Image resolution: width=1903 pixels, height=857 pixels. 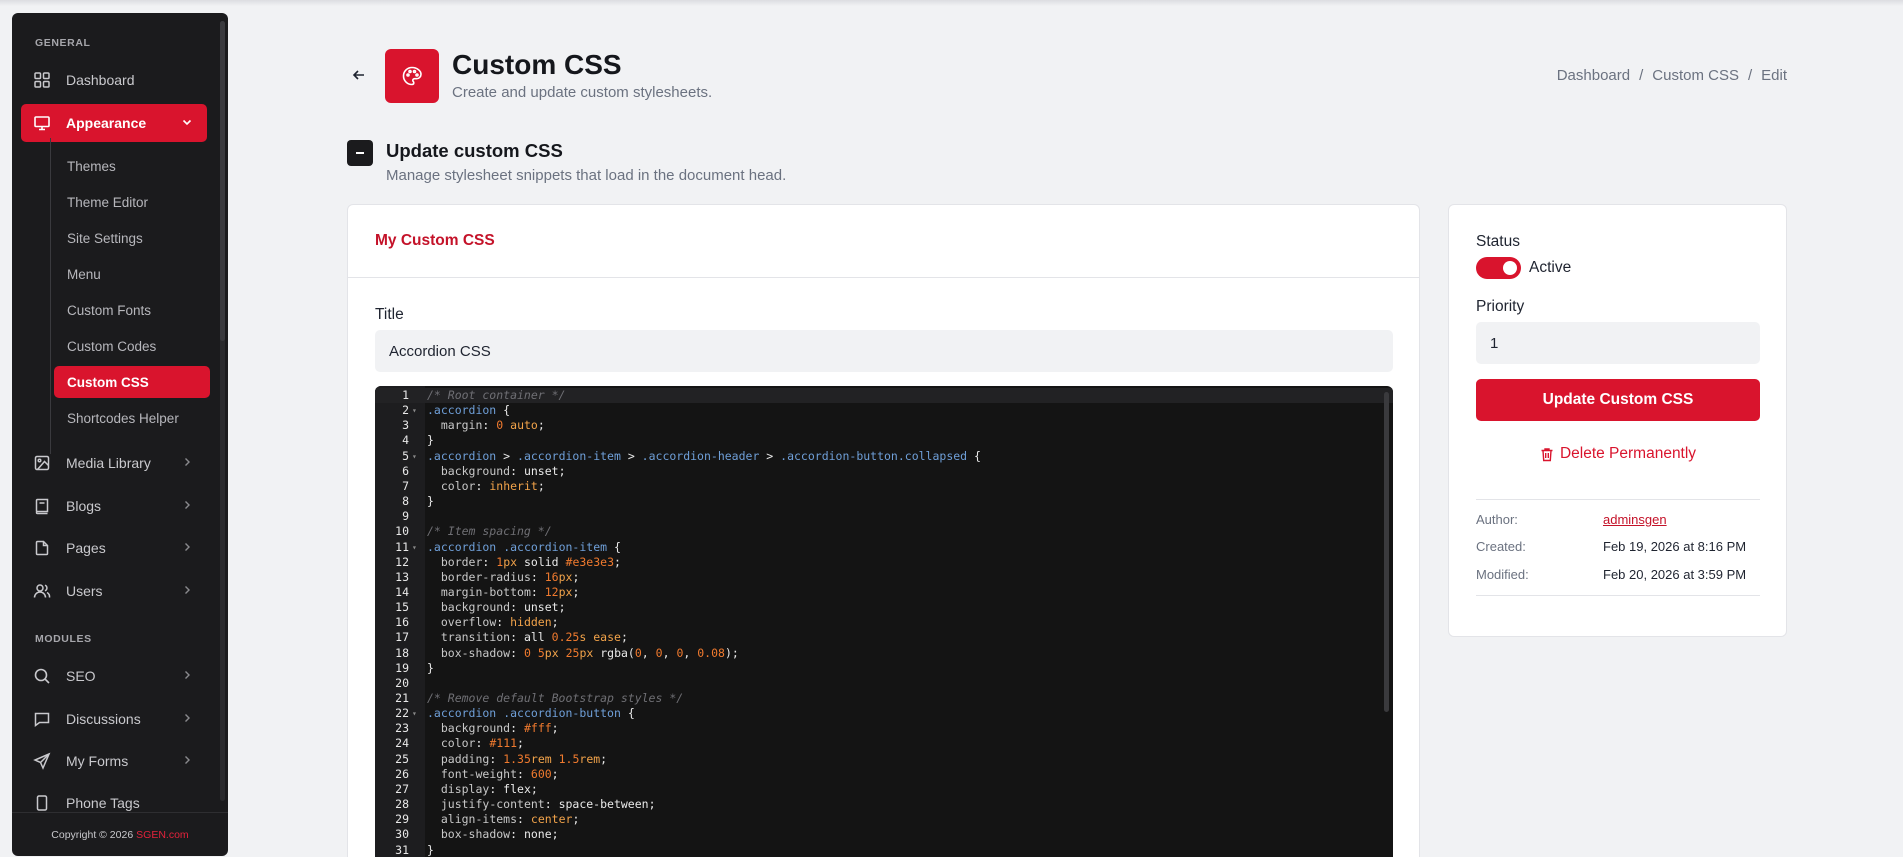 I want to click on copyright-brand-link: SGEN.com, so click(x=162, y=835).